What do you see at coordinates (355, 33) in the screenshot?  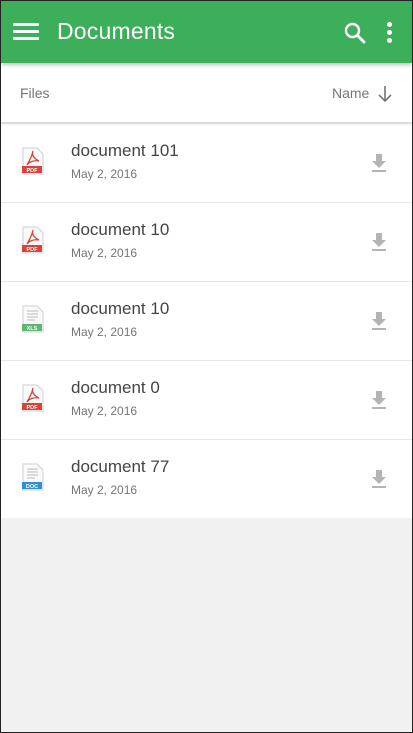 I see `search-icon` at bounding box center [355, 33].